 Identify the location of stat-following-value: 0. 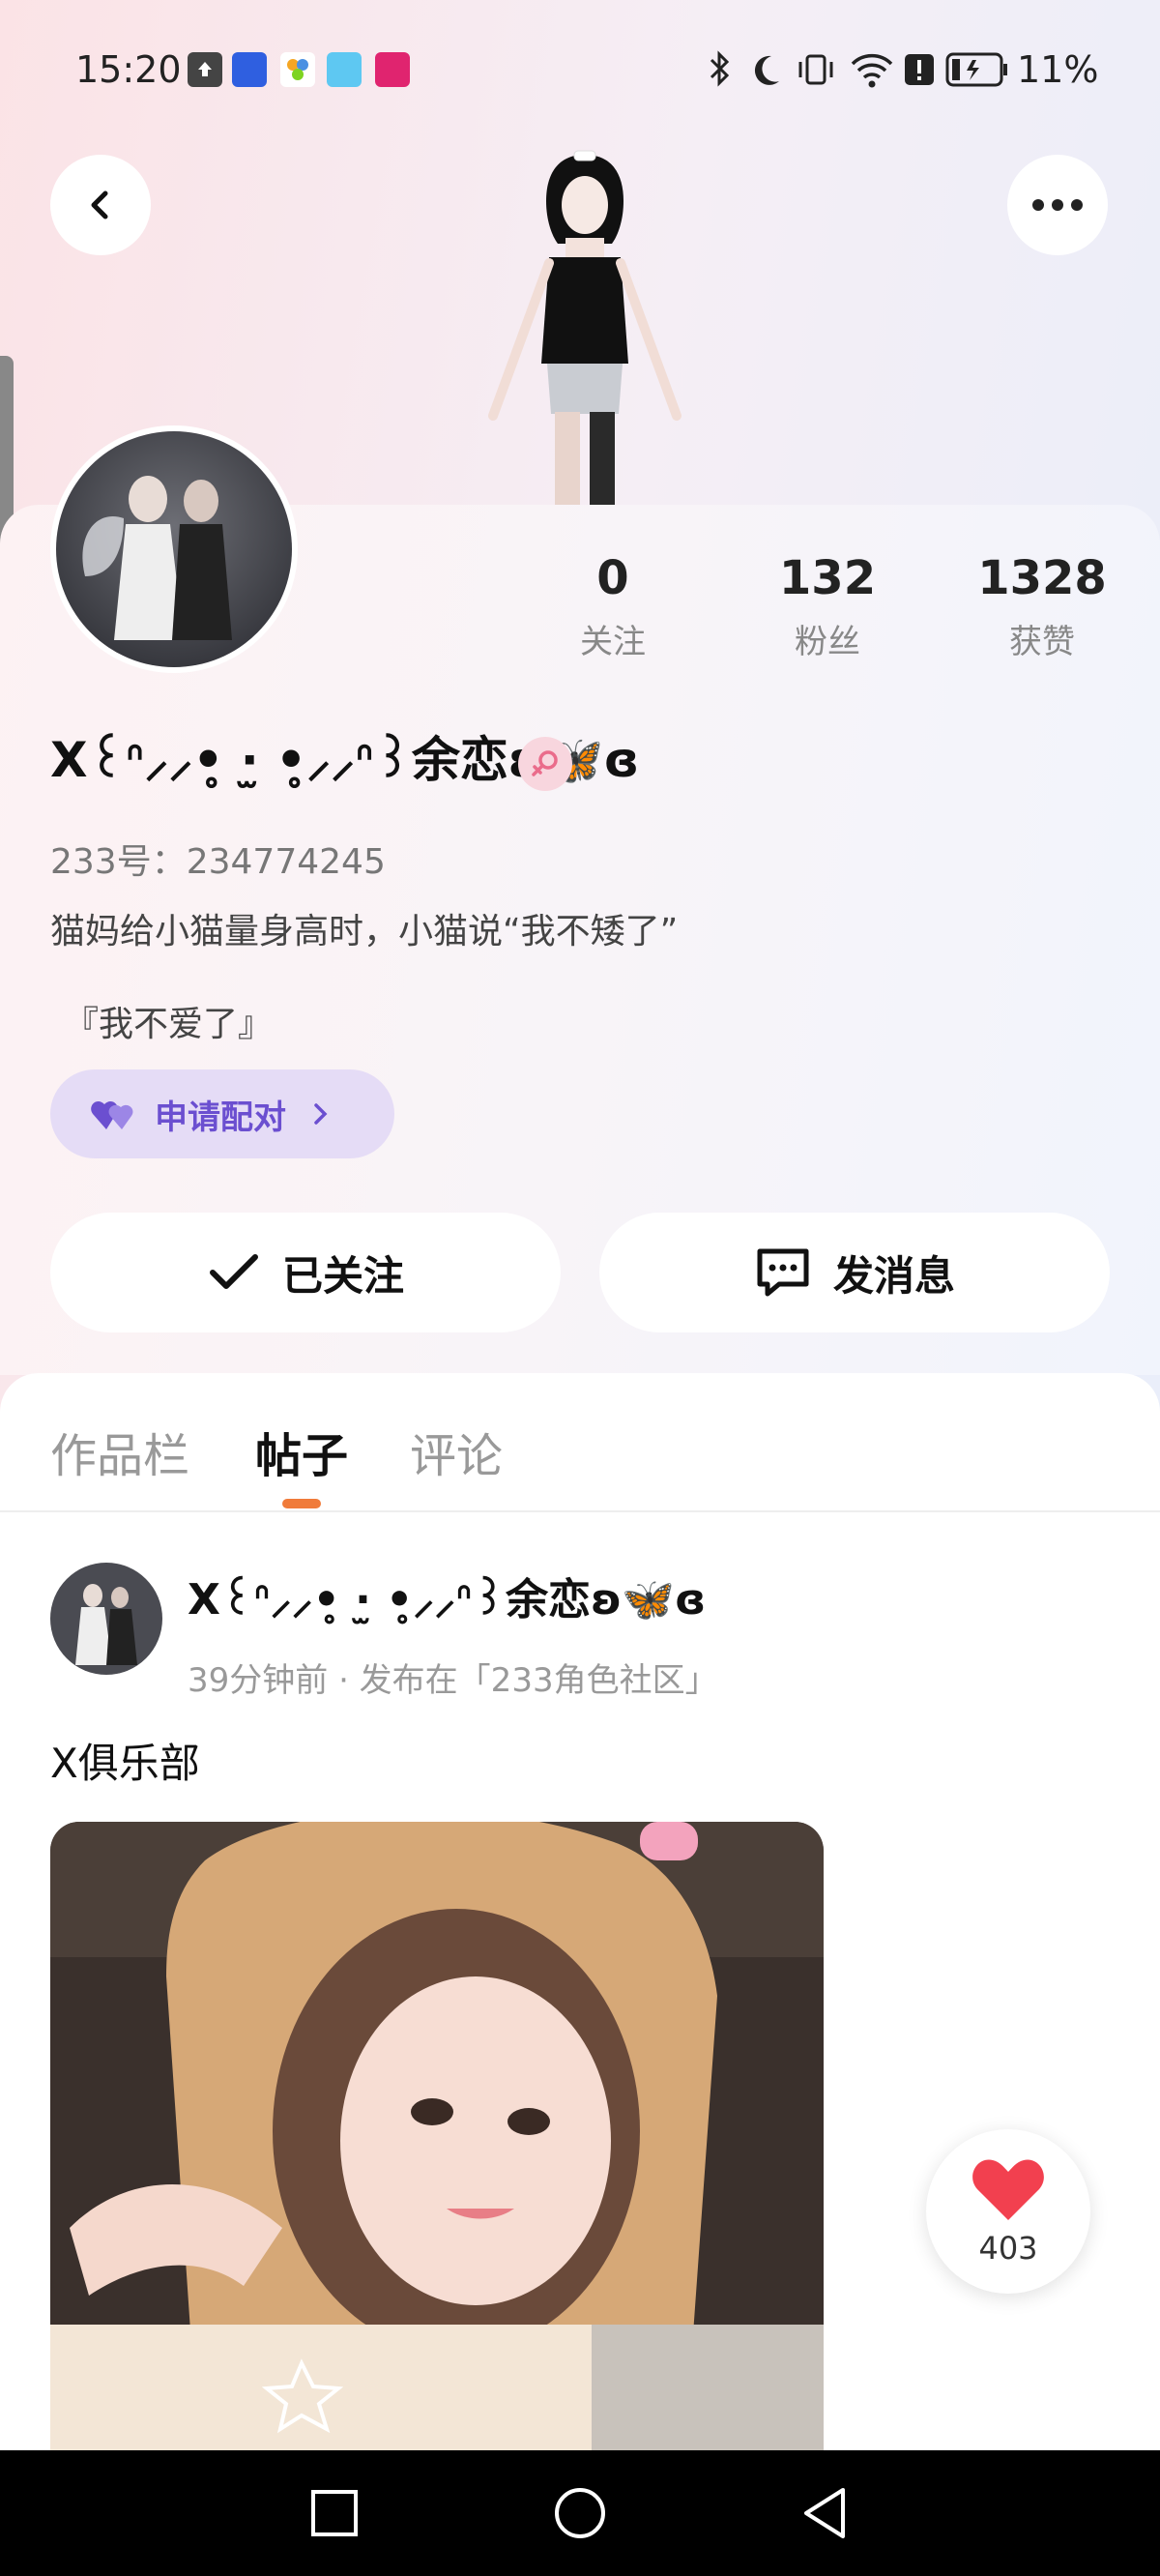
(612, 578).